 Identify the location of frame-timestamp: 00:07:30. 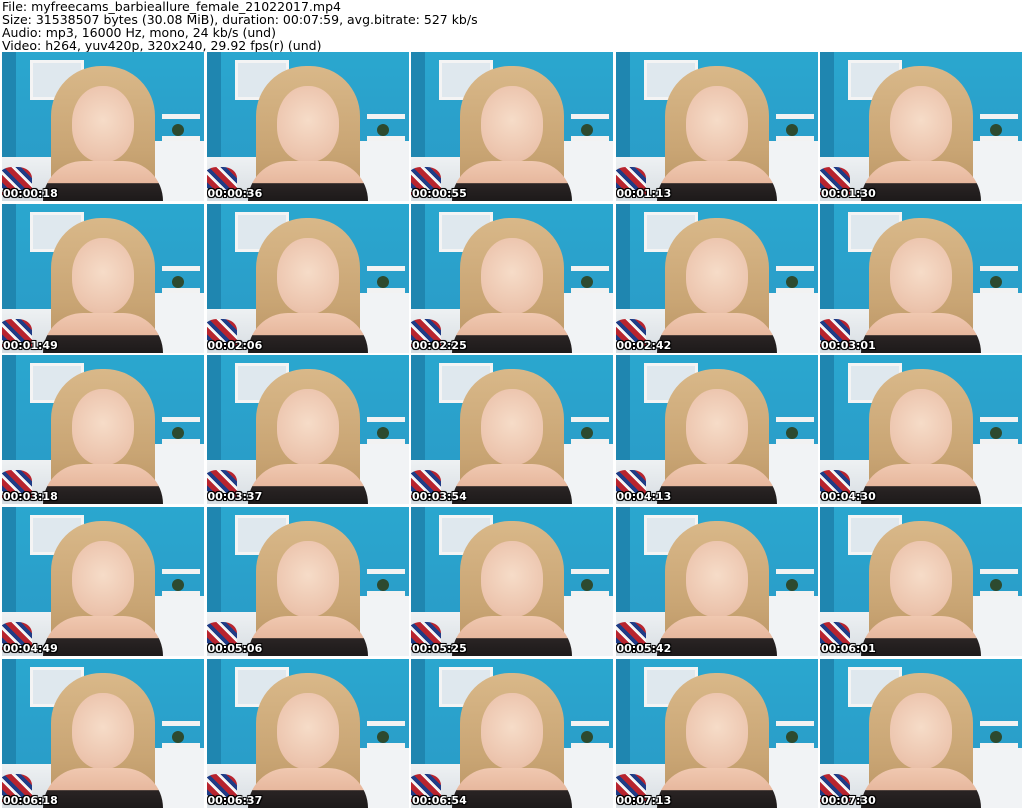
(848, 800).